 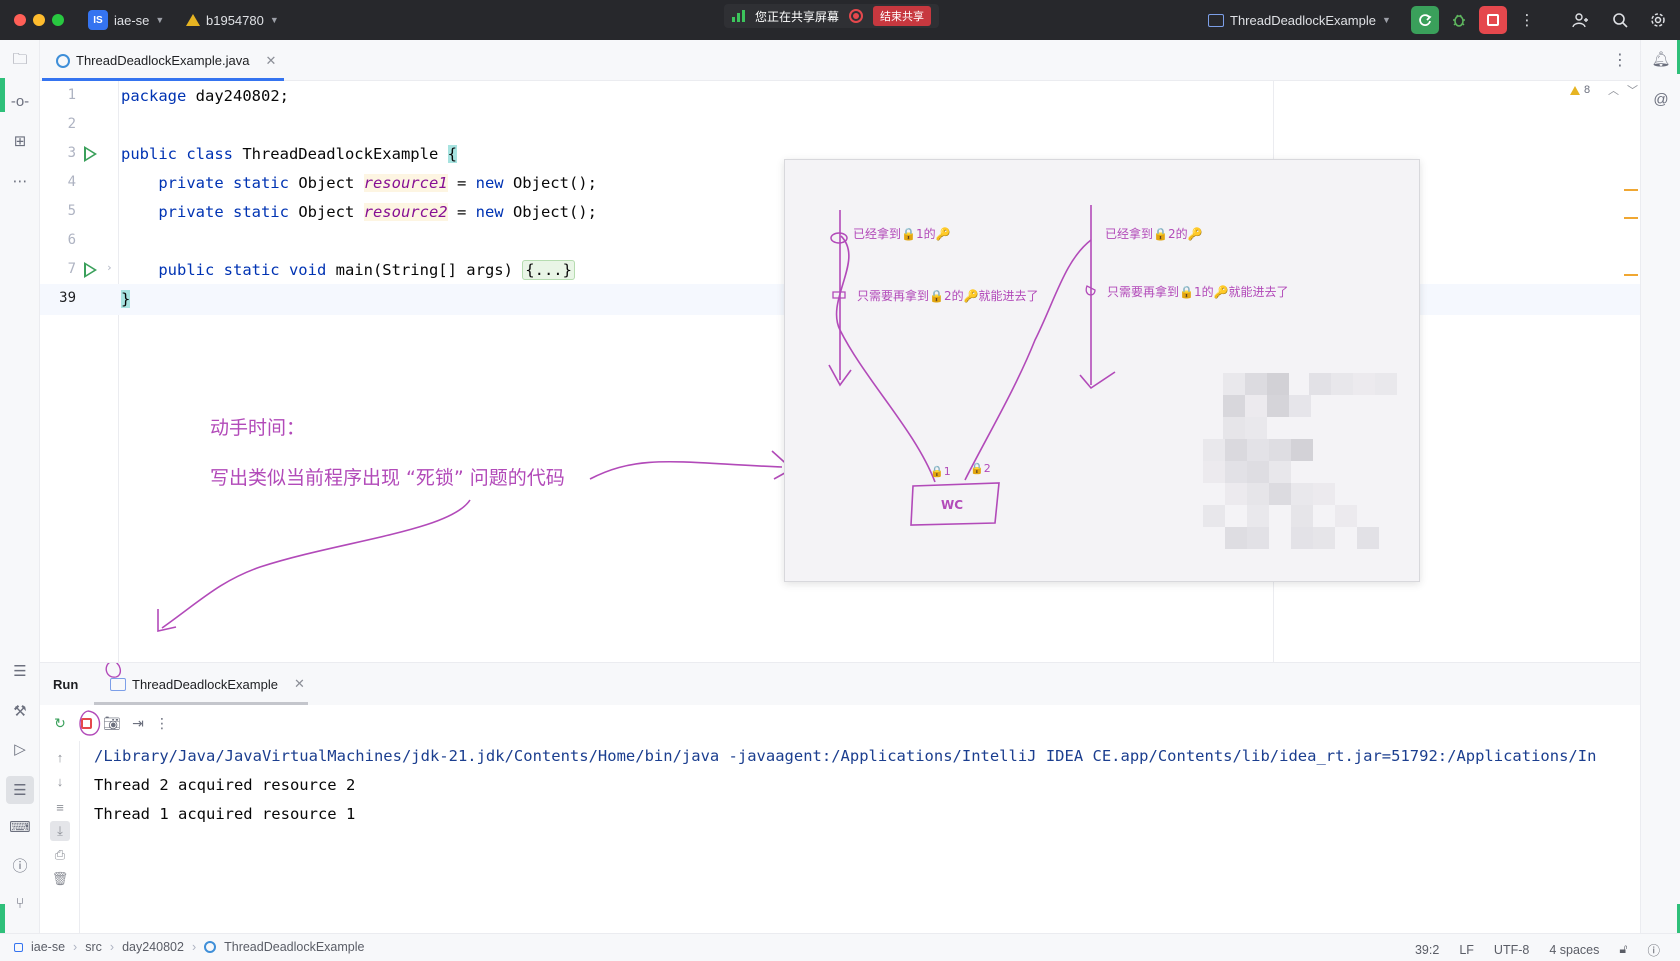 What do you see at coordinates (20, 20) in the screenshot?
I see `close-window-button` at bounding box center [20, 20].